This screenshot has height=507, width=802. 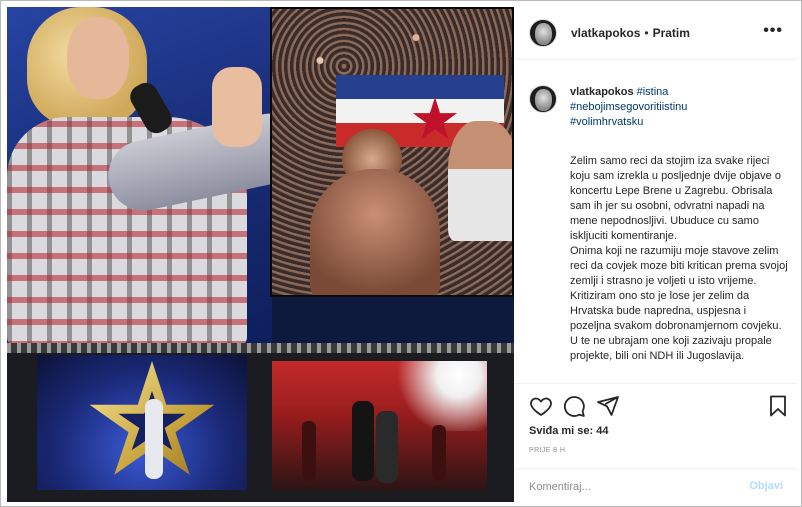 What do you see at coordinates (602, 431) in the screenshot?
I see `likes-number: 44` at bounding box center [602, 431].